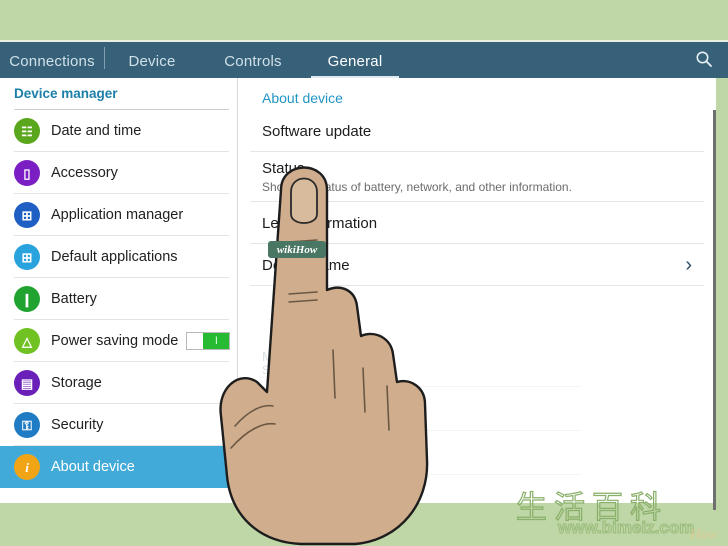  What do you see at coordinates (118, 94) in the screenshot?
I see `sidebar-header: Device manager` at bounding box center [118, 94].